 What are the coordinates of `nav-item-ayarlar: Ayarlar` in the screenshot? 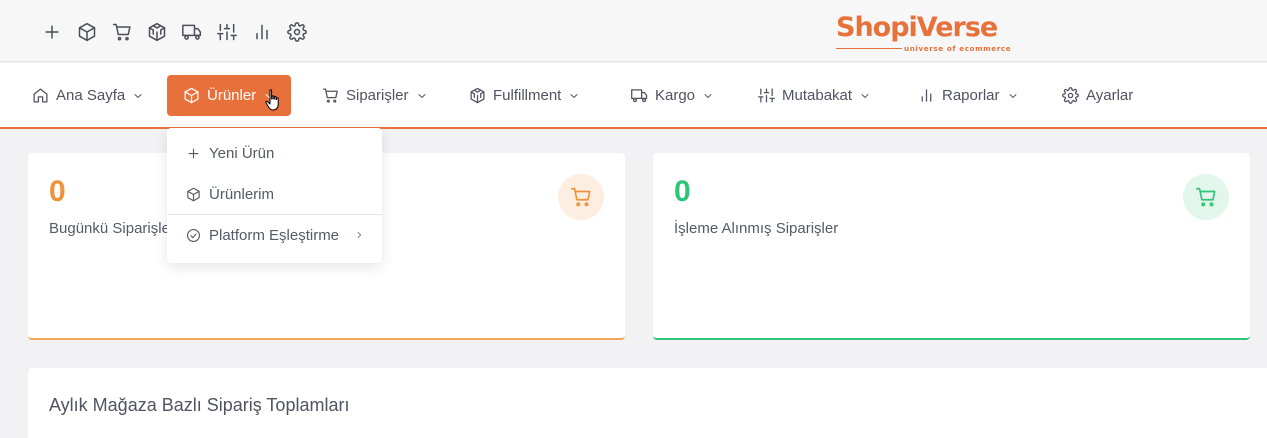 It's located at (1097, 95).